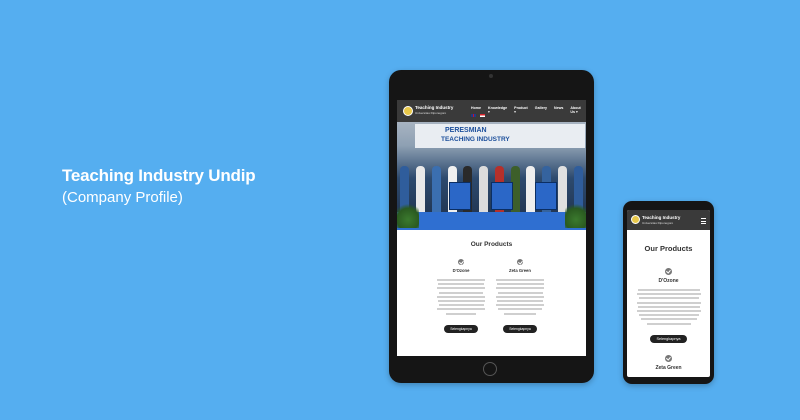  Describe the element at coordinates (491, 221) in the screenshot. I see `stage-floor` at that location.